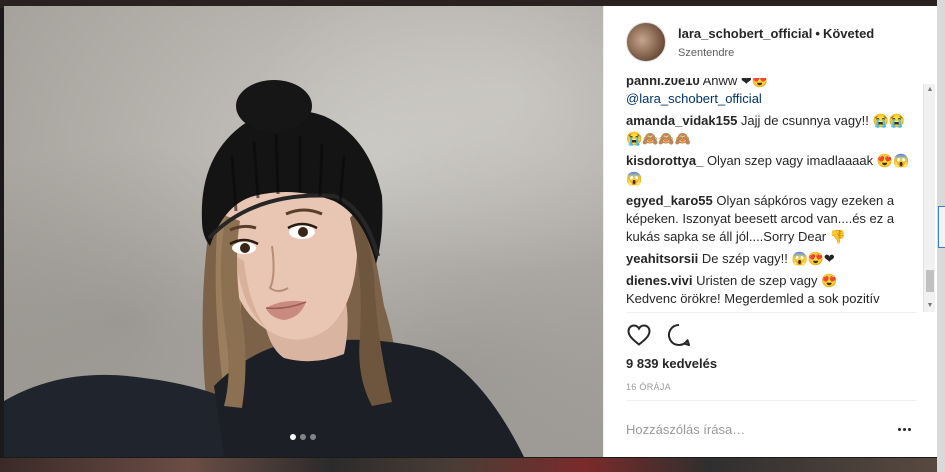 The width and height of the screenshot is (945, 472). What do you see at coordinates (837, 236) in the screenshot?
I see `comment-emoji: 👎` at bounding box center [837, 236].